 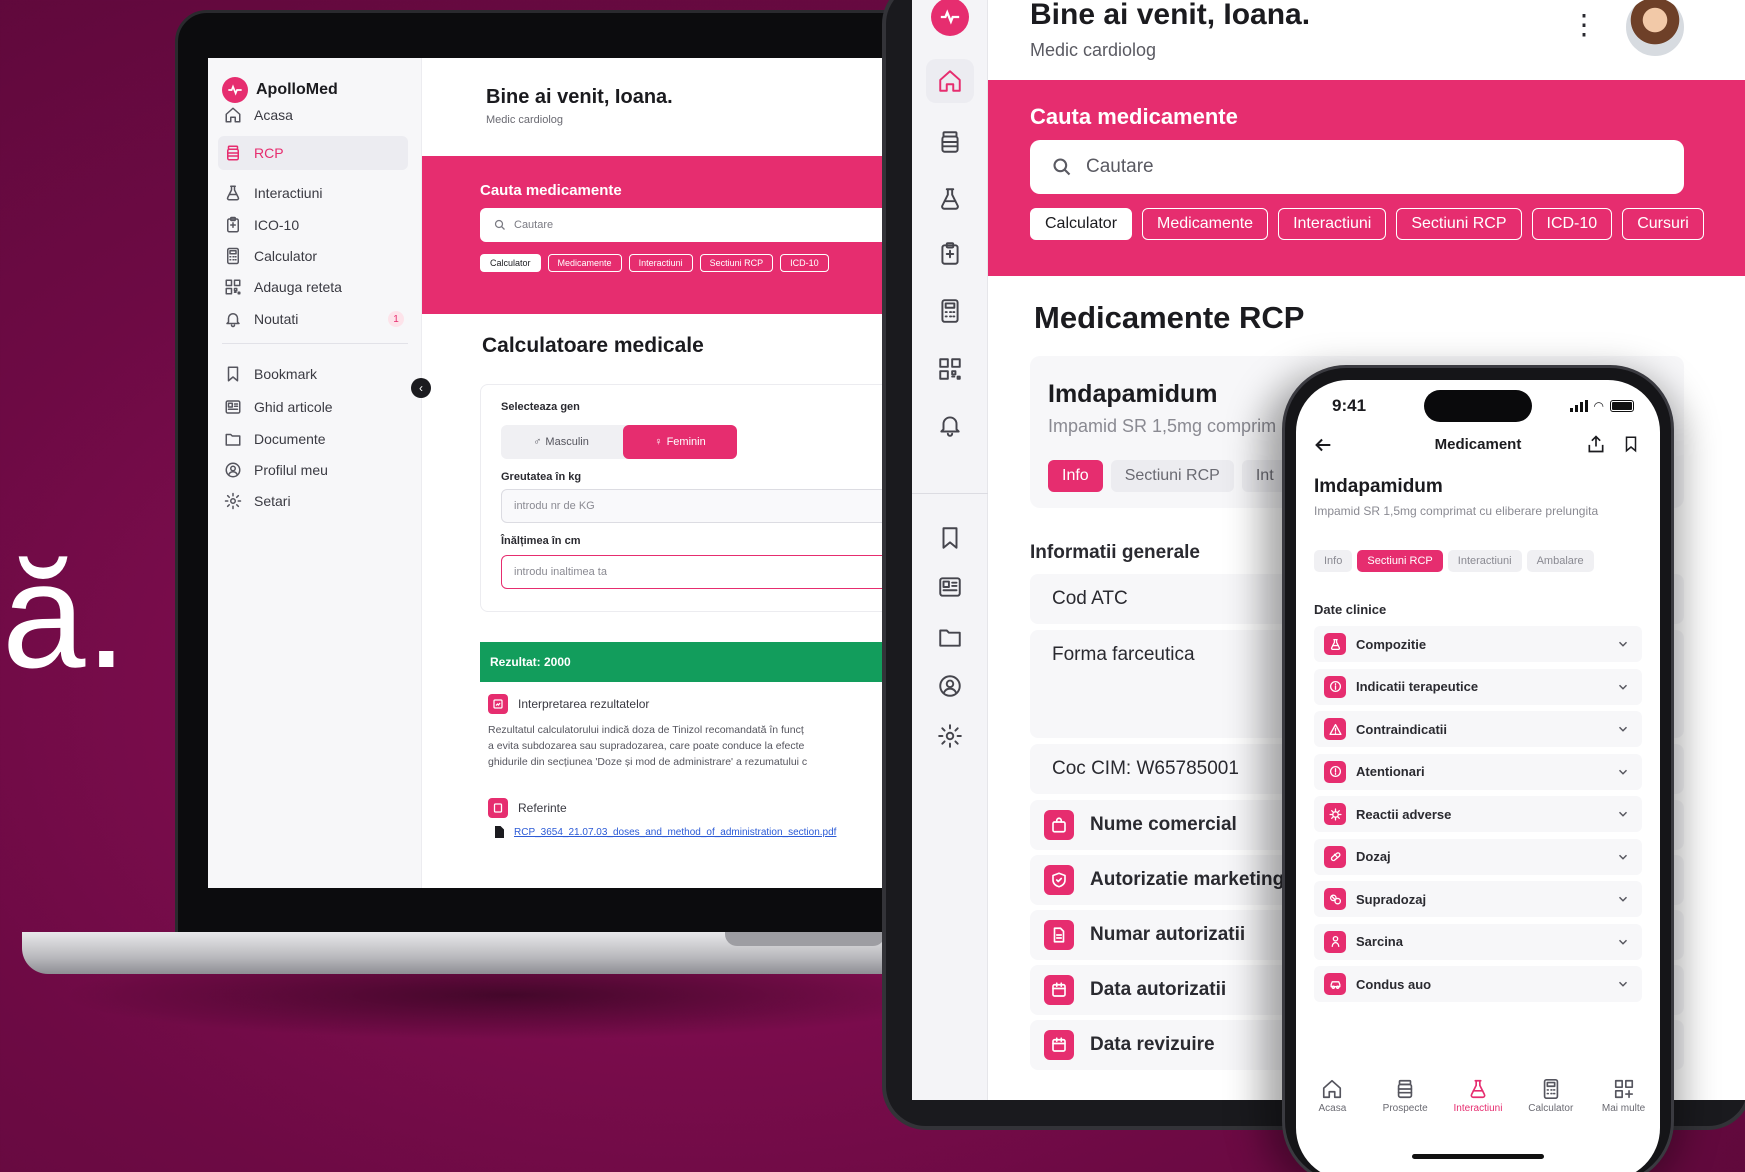 What do you see at coordinates (65, 615) in the screenshot?
I see `backdrop-letter: ă.` at bounding box center [65, 615].